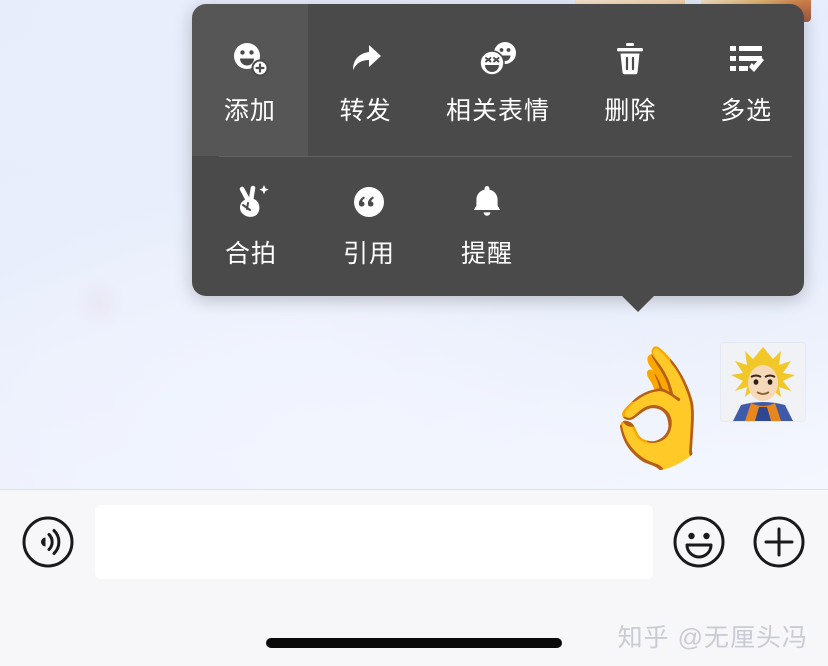 This screenshot has height=666, width=828. Describe the element at coordinates (366, 59) in the screenshot. I see `forward-arrow-icon` at that location.